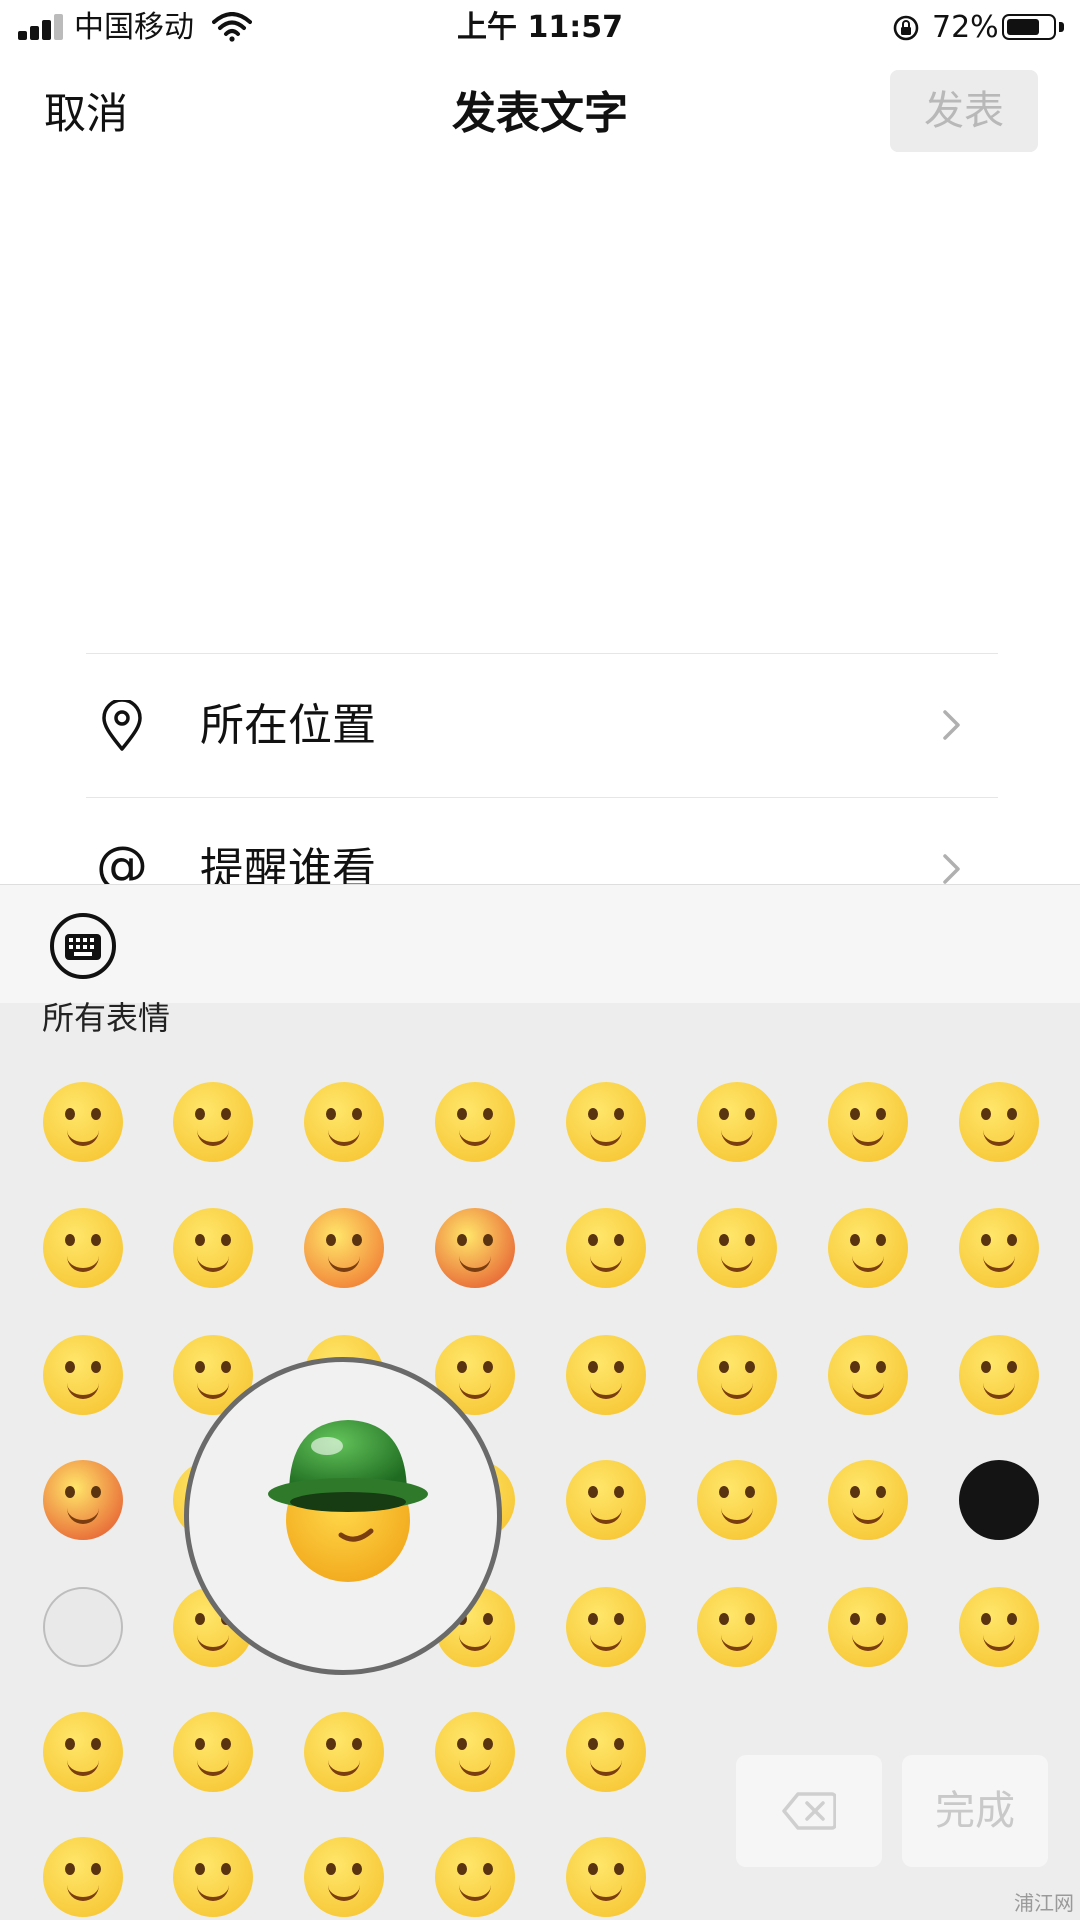 This screenshot has width=1080, height=1920. I want to click on emoji-section-title: 所有表情, so click(106, 1018).